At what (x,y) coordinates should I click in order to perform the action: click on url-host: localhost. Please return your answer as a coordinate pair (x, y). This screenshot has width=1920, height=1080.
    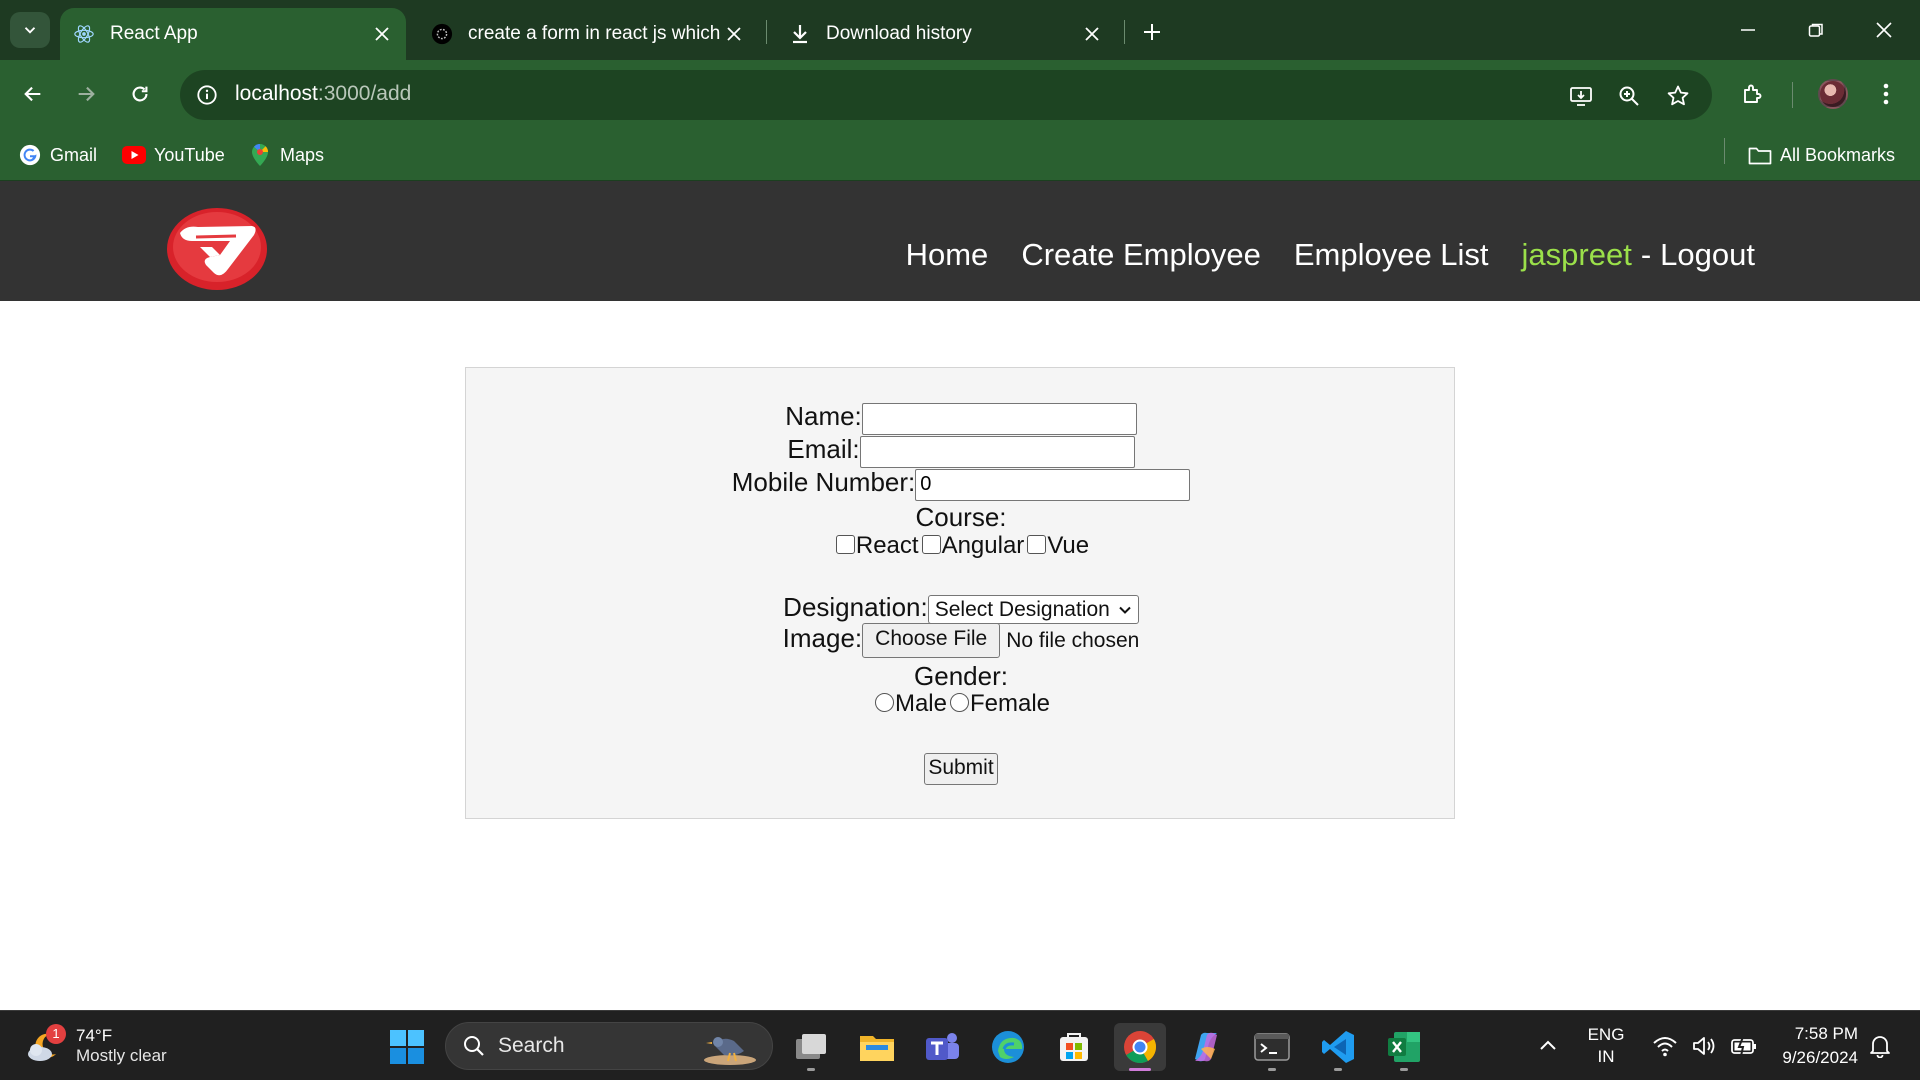
    Looking at the image, I should click on (276, 93).